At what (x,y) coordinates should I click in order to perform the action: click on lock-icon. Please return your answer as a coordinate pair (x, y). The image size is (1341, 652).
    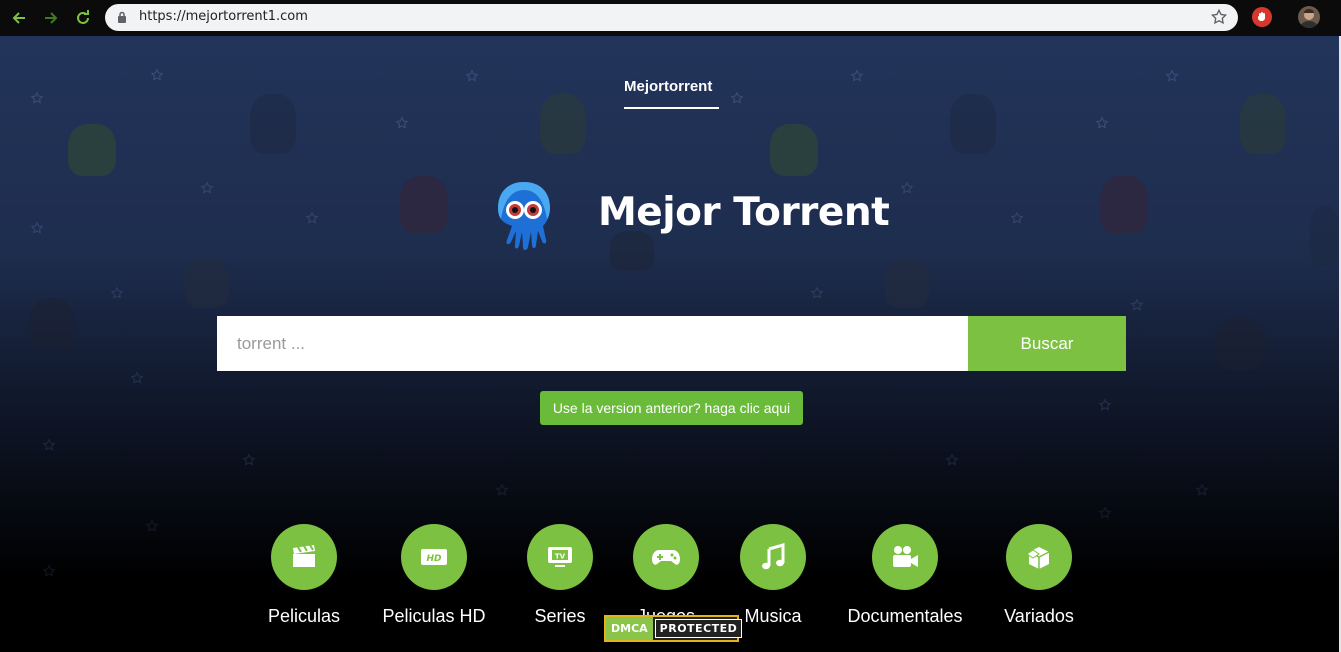
    Looking at the image, I should click on (122, 20).